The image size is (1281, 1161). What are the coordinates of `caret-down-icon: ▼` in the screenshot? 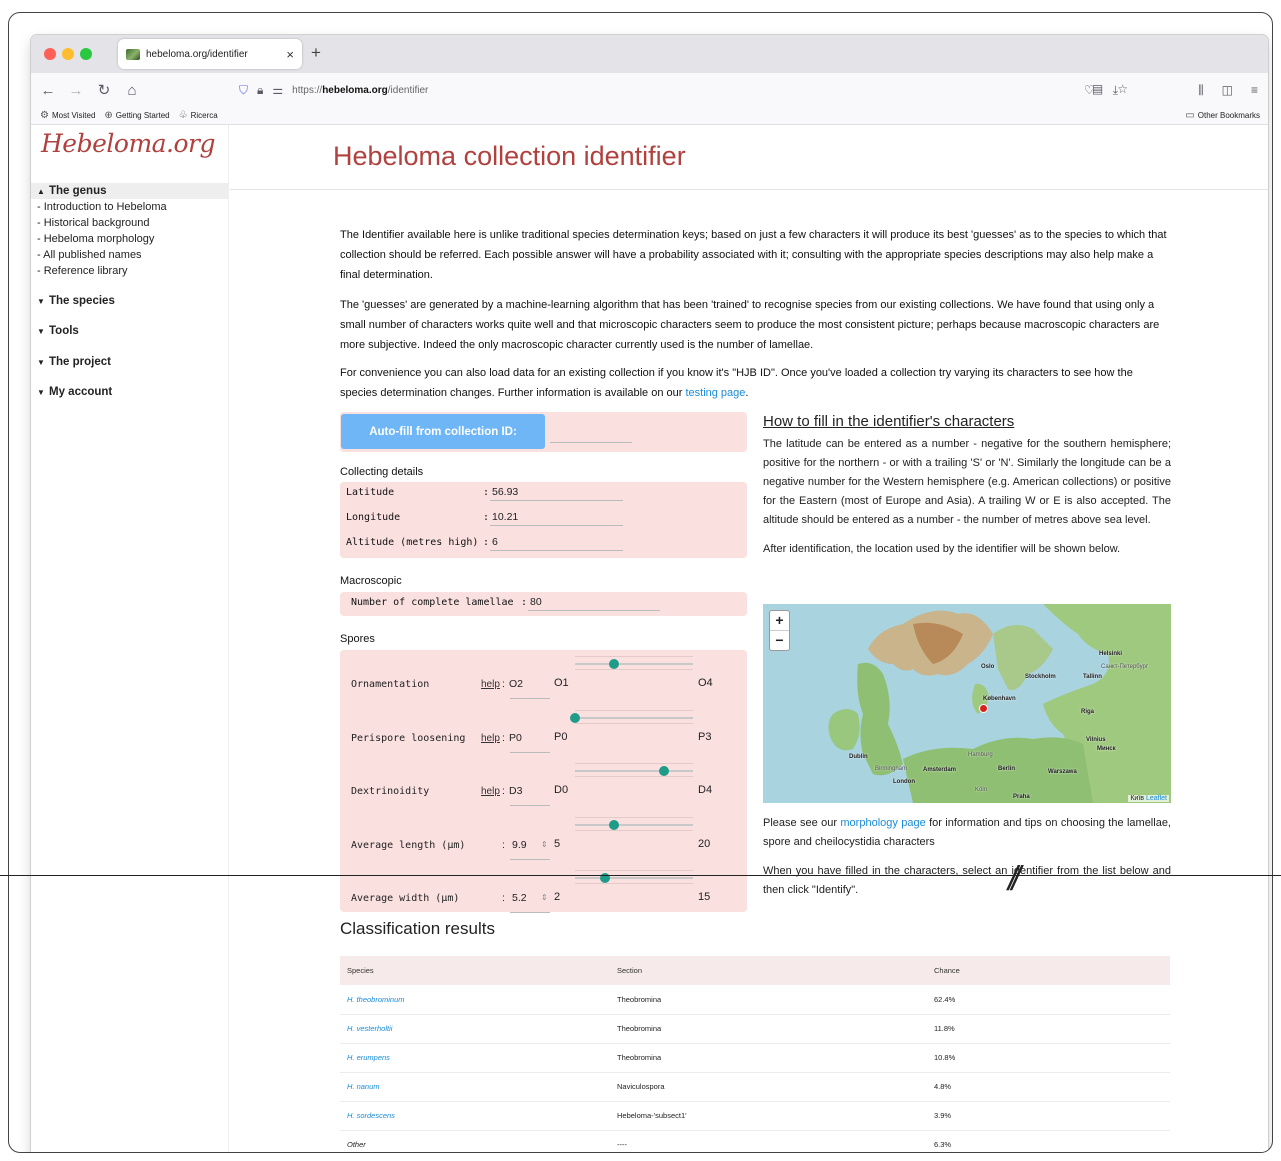 It's located at (41, 362).